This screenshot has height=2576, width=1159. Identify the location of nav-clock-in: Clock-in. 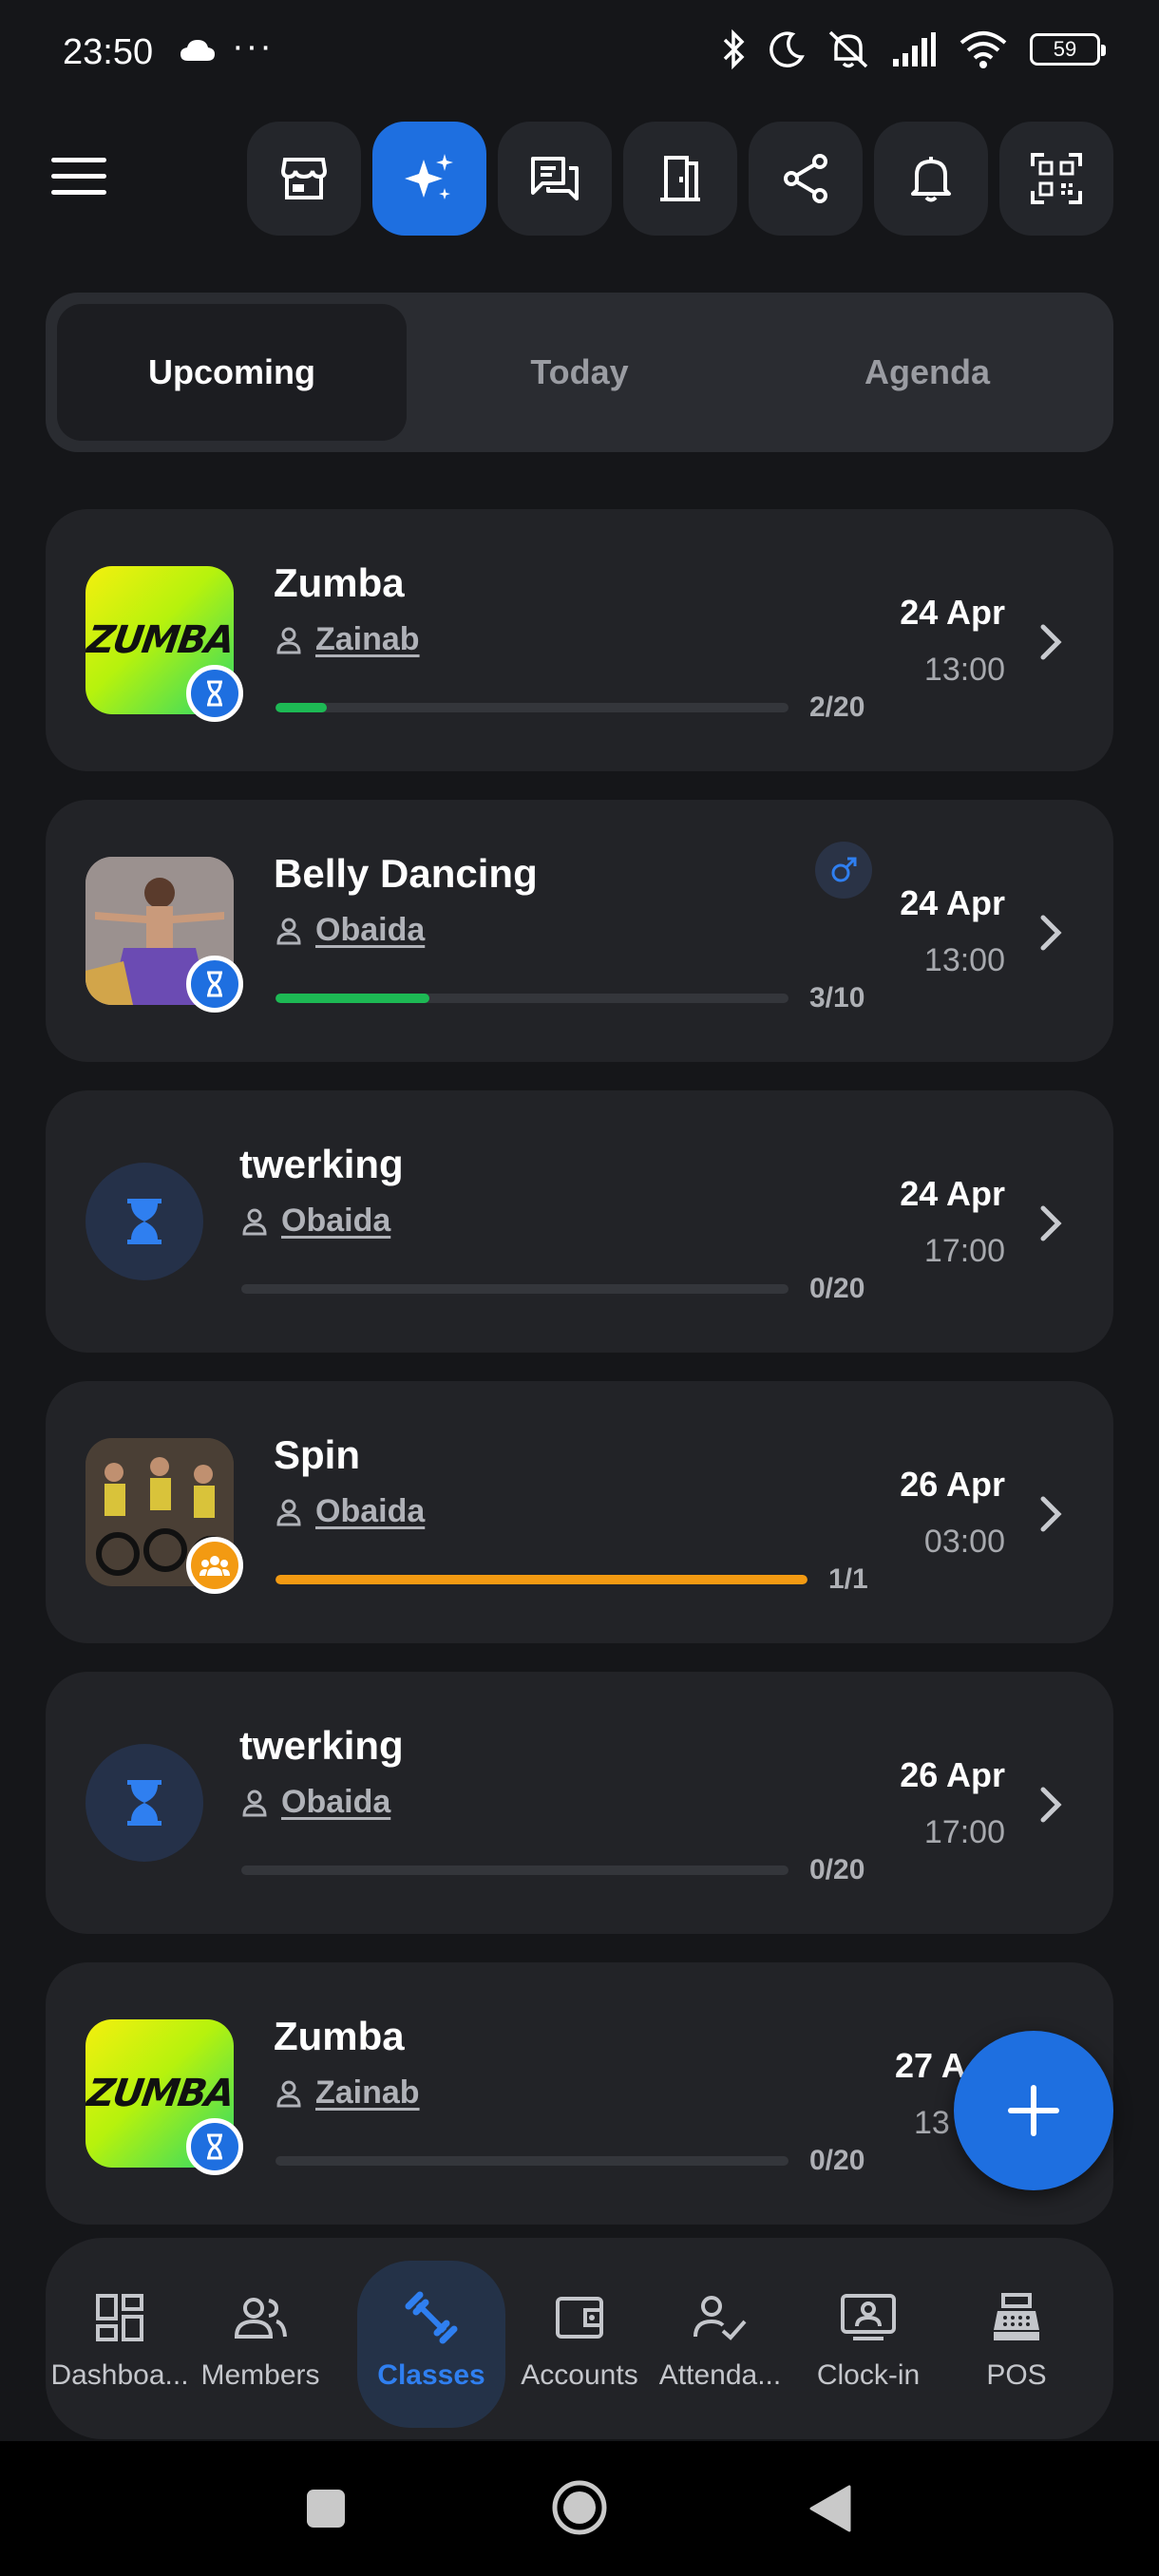
(868, 2344).